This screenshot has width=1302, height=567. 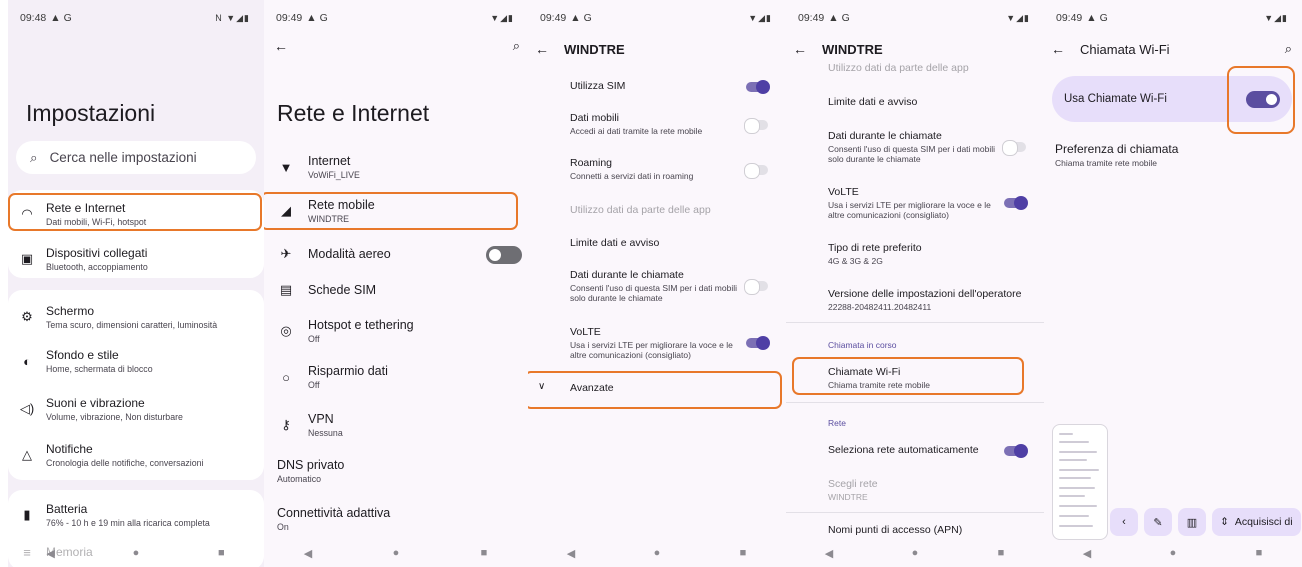 What do you see at coordinates (657, 49) in the screenshot?
I see `app-bar: ← WINDTRE` at bounding box center [657, 49].